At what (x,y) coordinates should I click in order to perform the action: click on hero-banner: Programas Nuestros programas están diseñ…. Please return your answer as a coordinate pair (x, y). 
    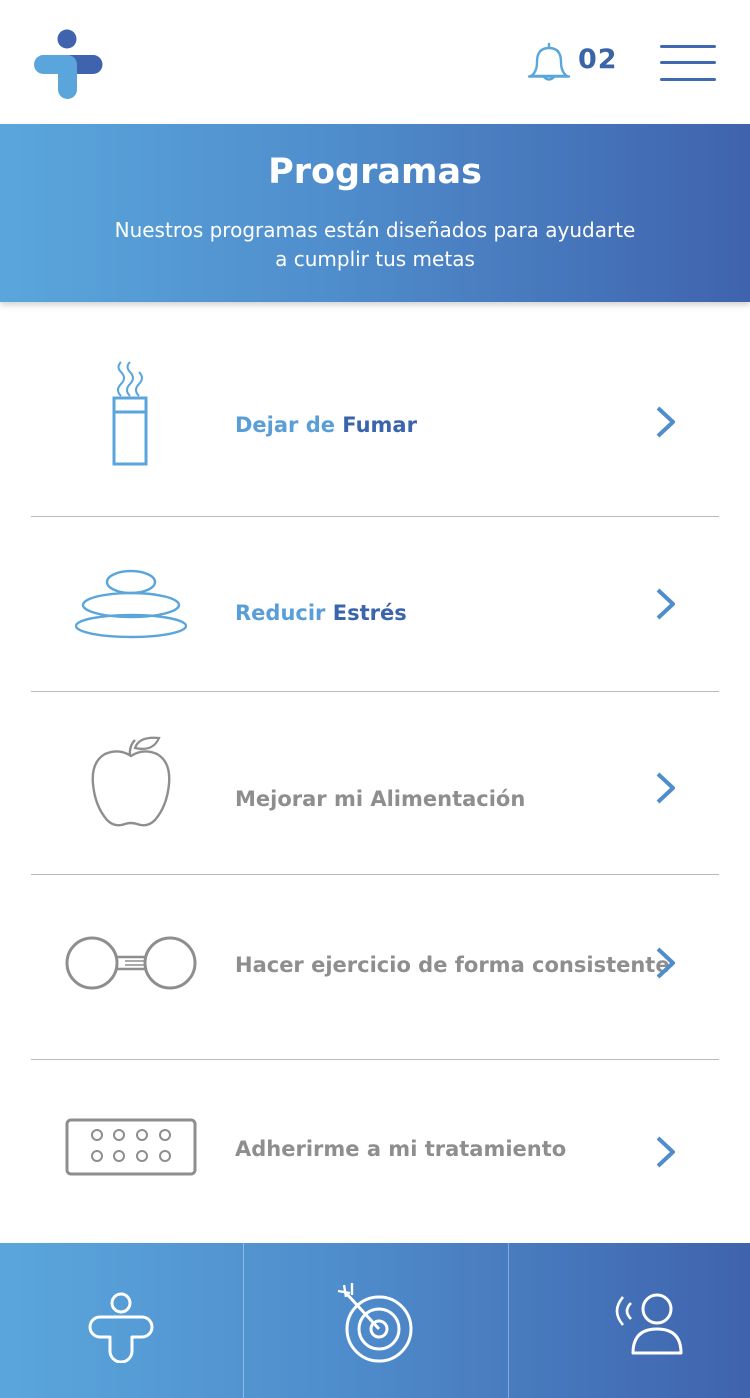
    Looking at the image, I should click on (375, 213).